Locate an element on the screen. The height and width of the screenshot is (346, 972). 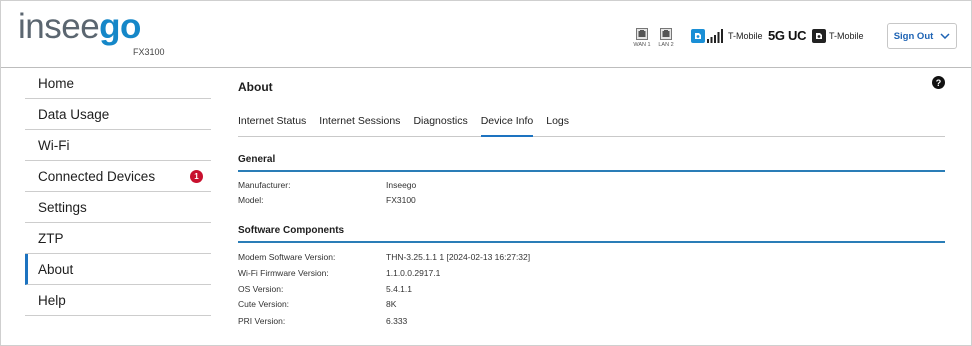
sidebar-item-label: Connected Devices is located at coordinates (97, 176).